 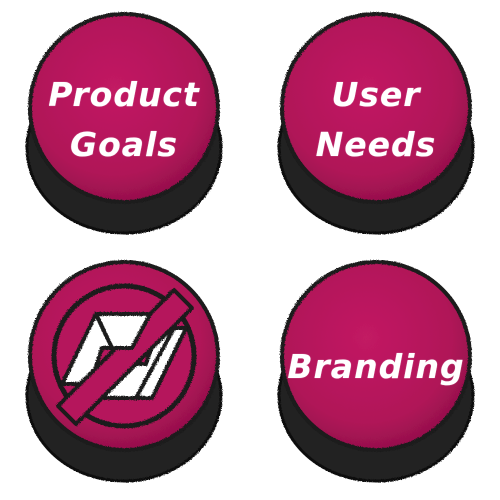 I want to click on stylized-s-logo-icon, so click(x=124, y=356).